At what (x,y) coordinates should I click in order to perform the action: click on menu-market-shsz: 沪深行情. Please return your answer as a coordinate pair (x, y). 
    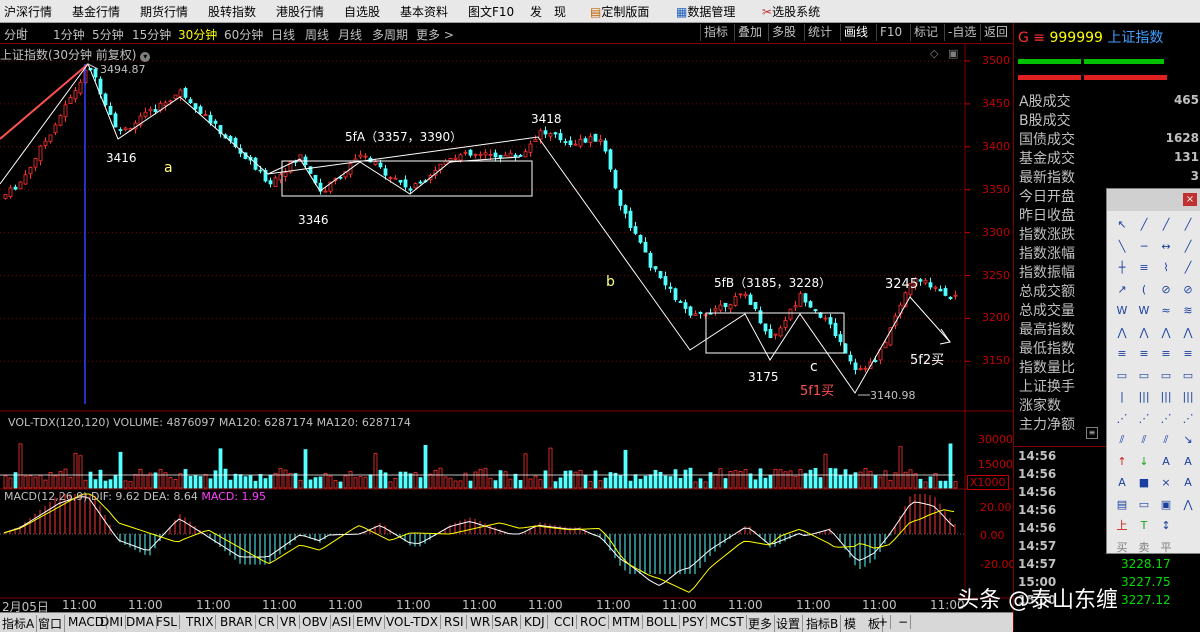
    Looking at the image, I should click on (28, 11).